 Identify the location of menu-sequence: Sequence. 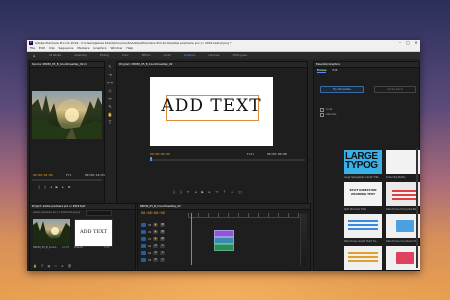
(66, 48).